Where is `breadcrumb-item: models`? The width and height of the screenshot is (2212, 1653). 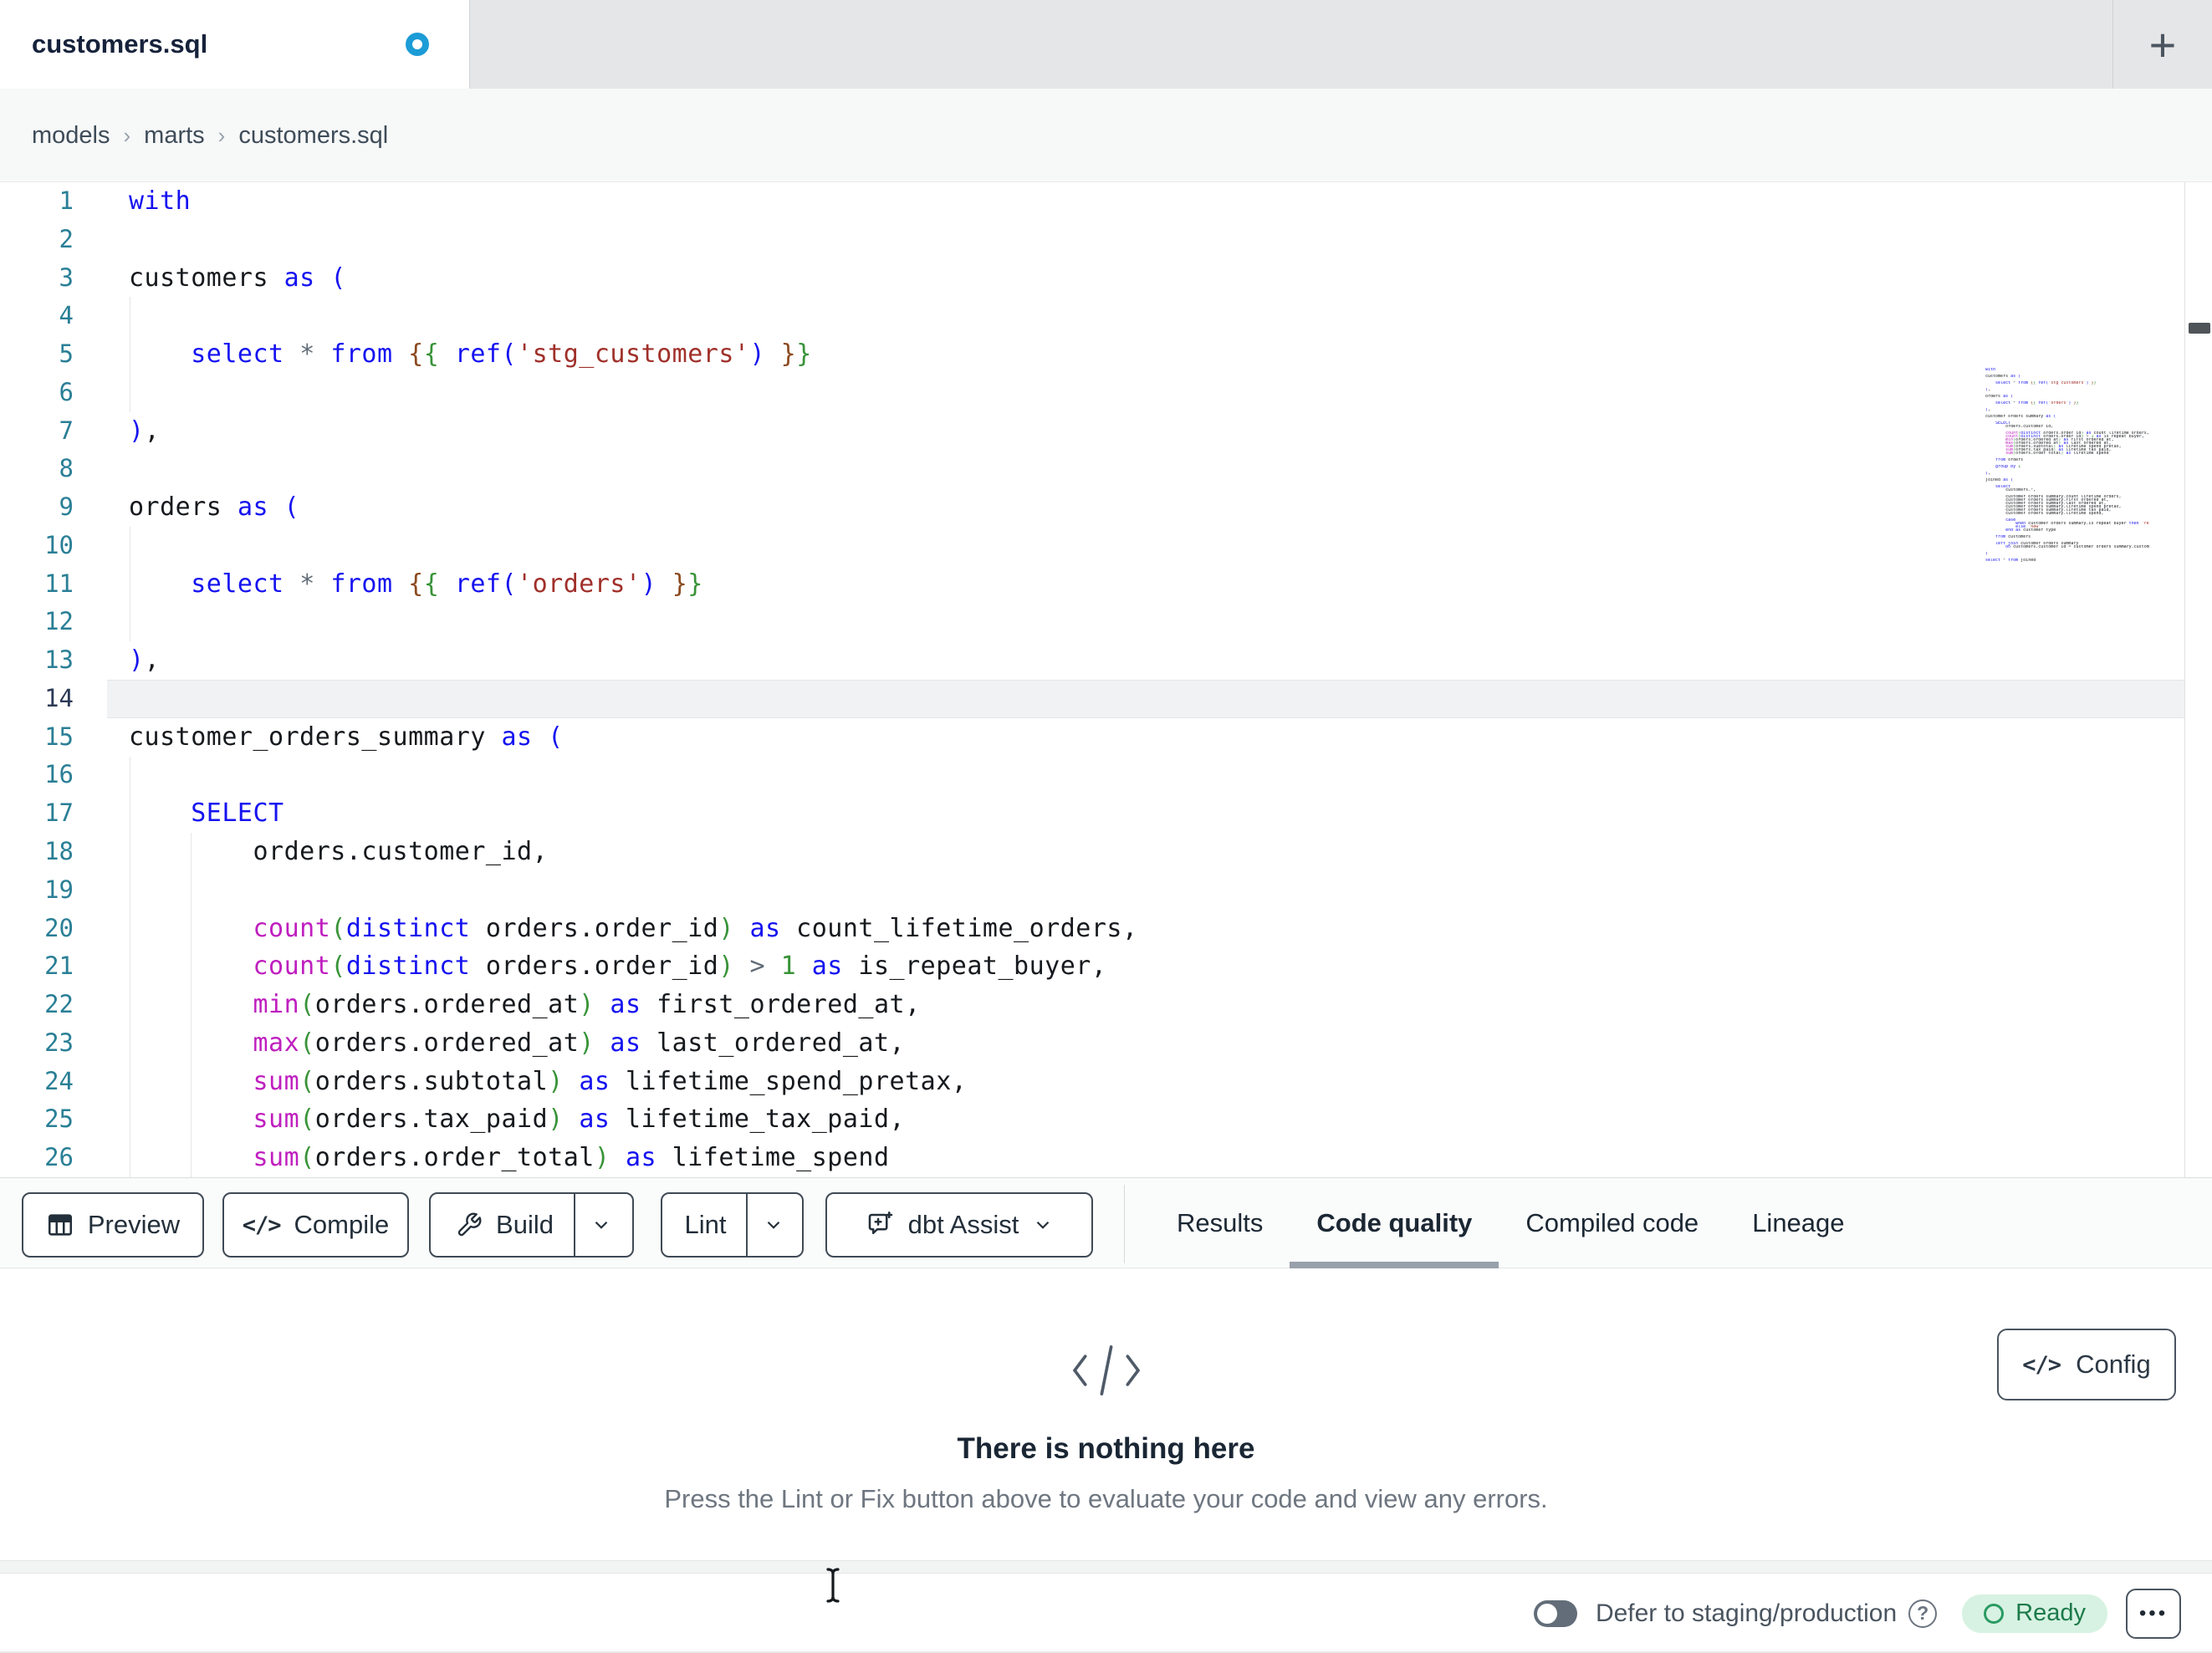 breadcrumb-item: models is located at coordinates (71, 136).